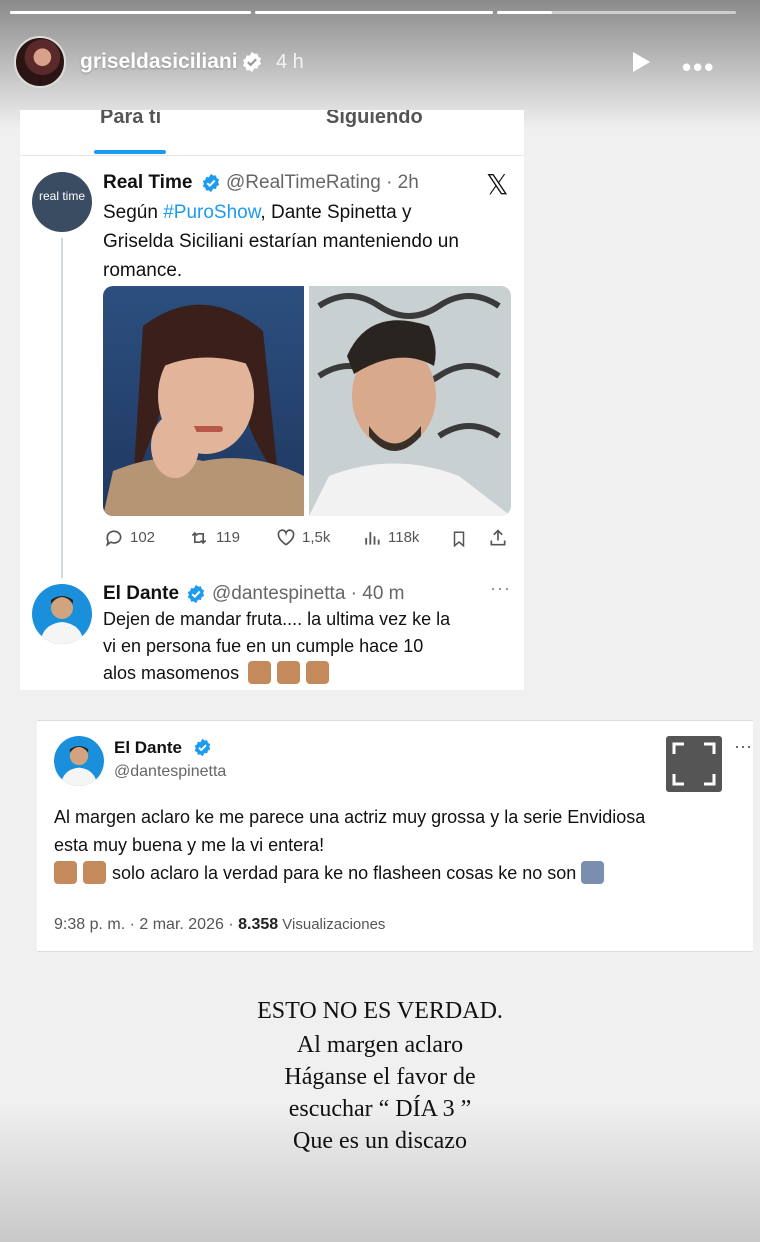 This screenshot has width=760, height=1242. What do you see at coordinates (40, 62) in the screenshot?
I see `story-avatar` at bounding box center [40, 62].